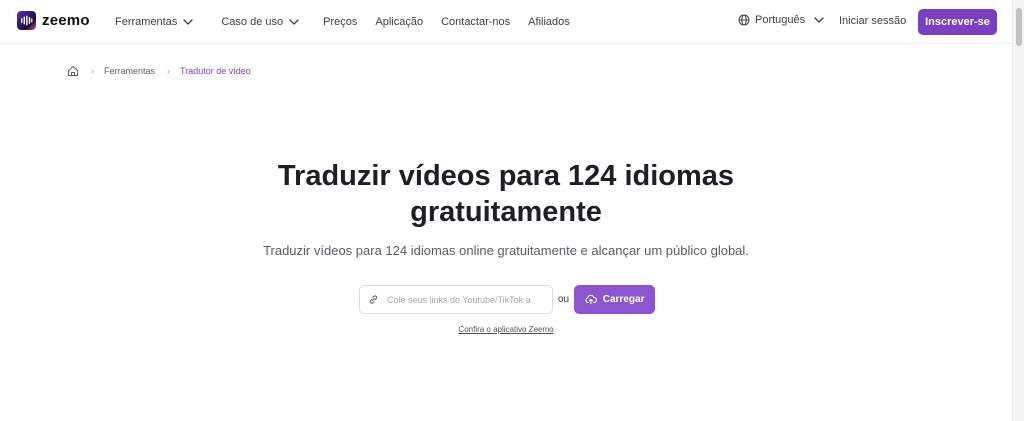 Image resolution: width=1024 pixels, height=421 pixels. What do you see at coordinates (506, 176) in the screenshot?
I see `page-title-line-1: Traduzir vídeos para 124 idiomas` at bounding box center [506, 176].